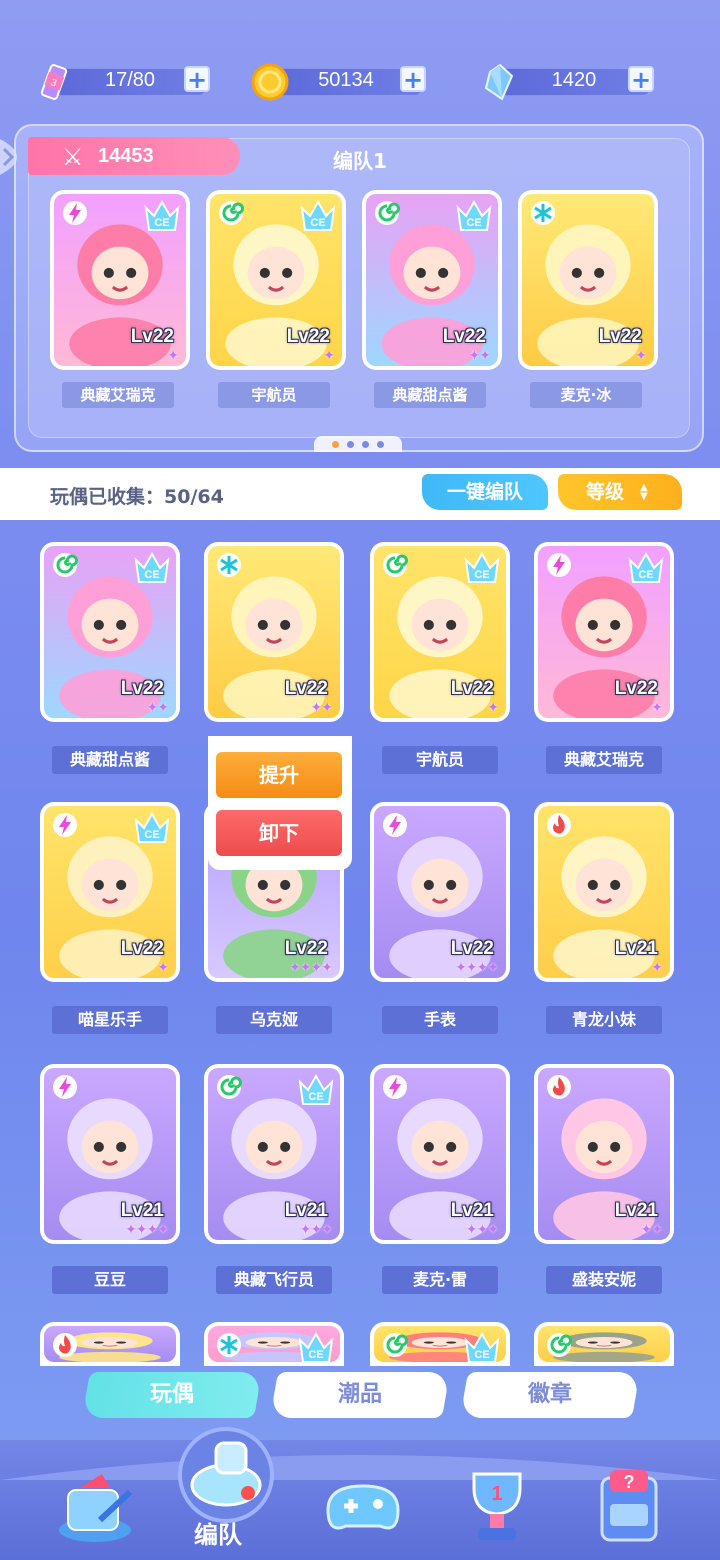 This screenshot has height=1560, width=720. I want to click on doll-name: 典藏甜点酱, so click(430, 395).